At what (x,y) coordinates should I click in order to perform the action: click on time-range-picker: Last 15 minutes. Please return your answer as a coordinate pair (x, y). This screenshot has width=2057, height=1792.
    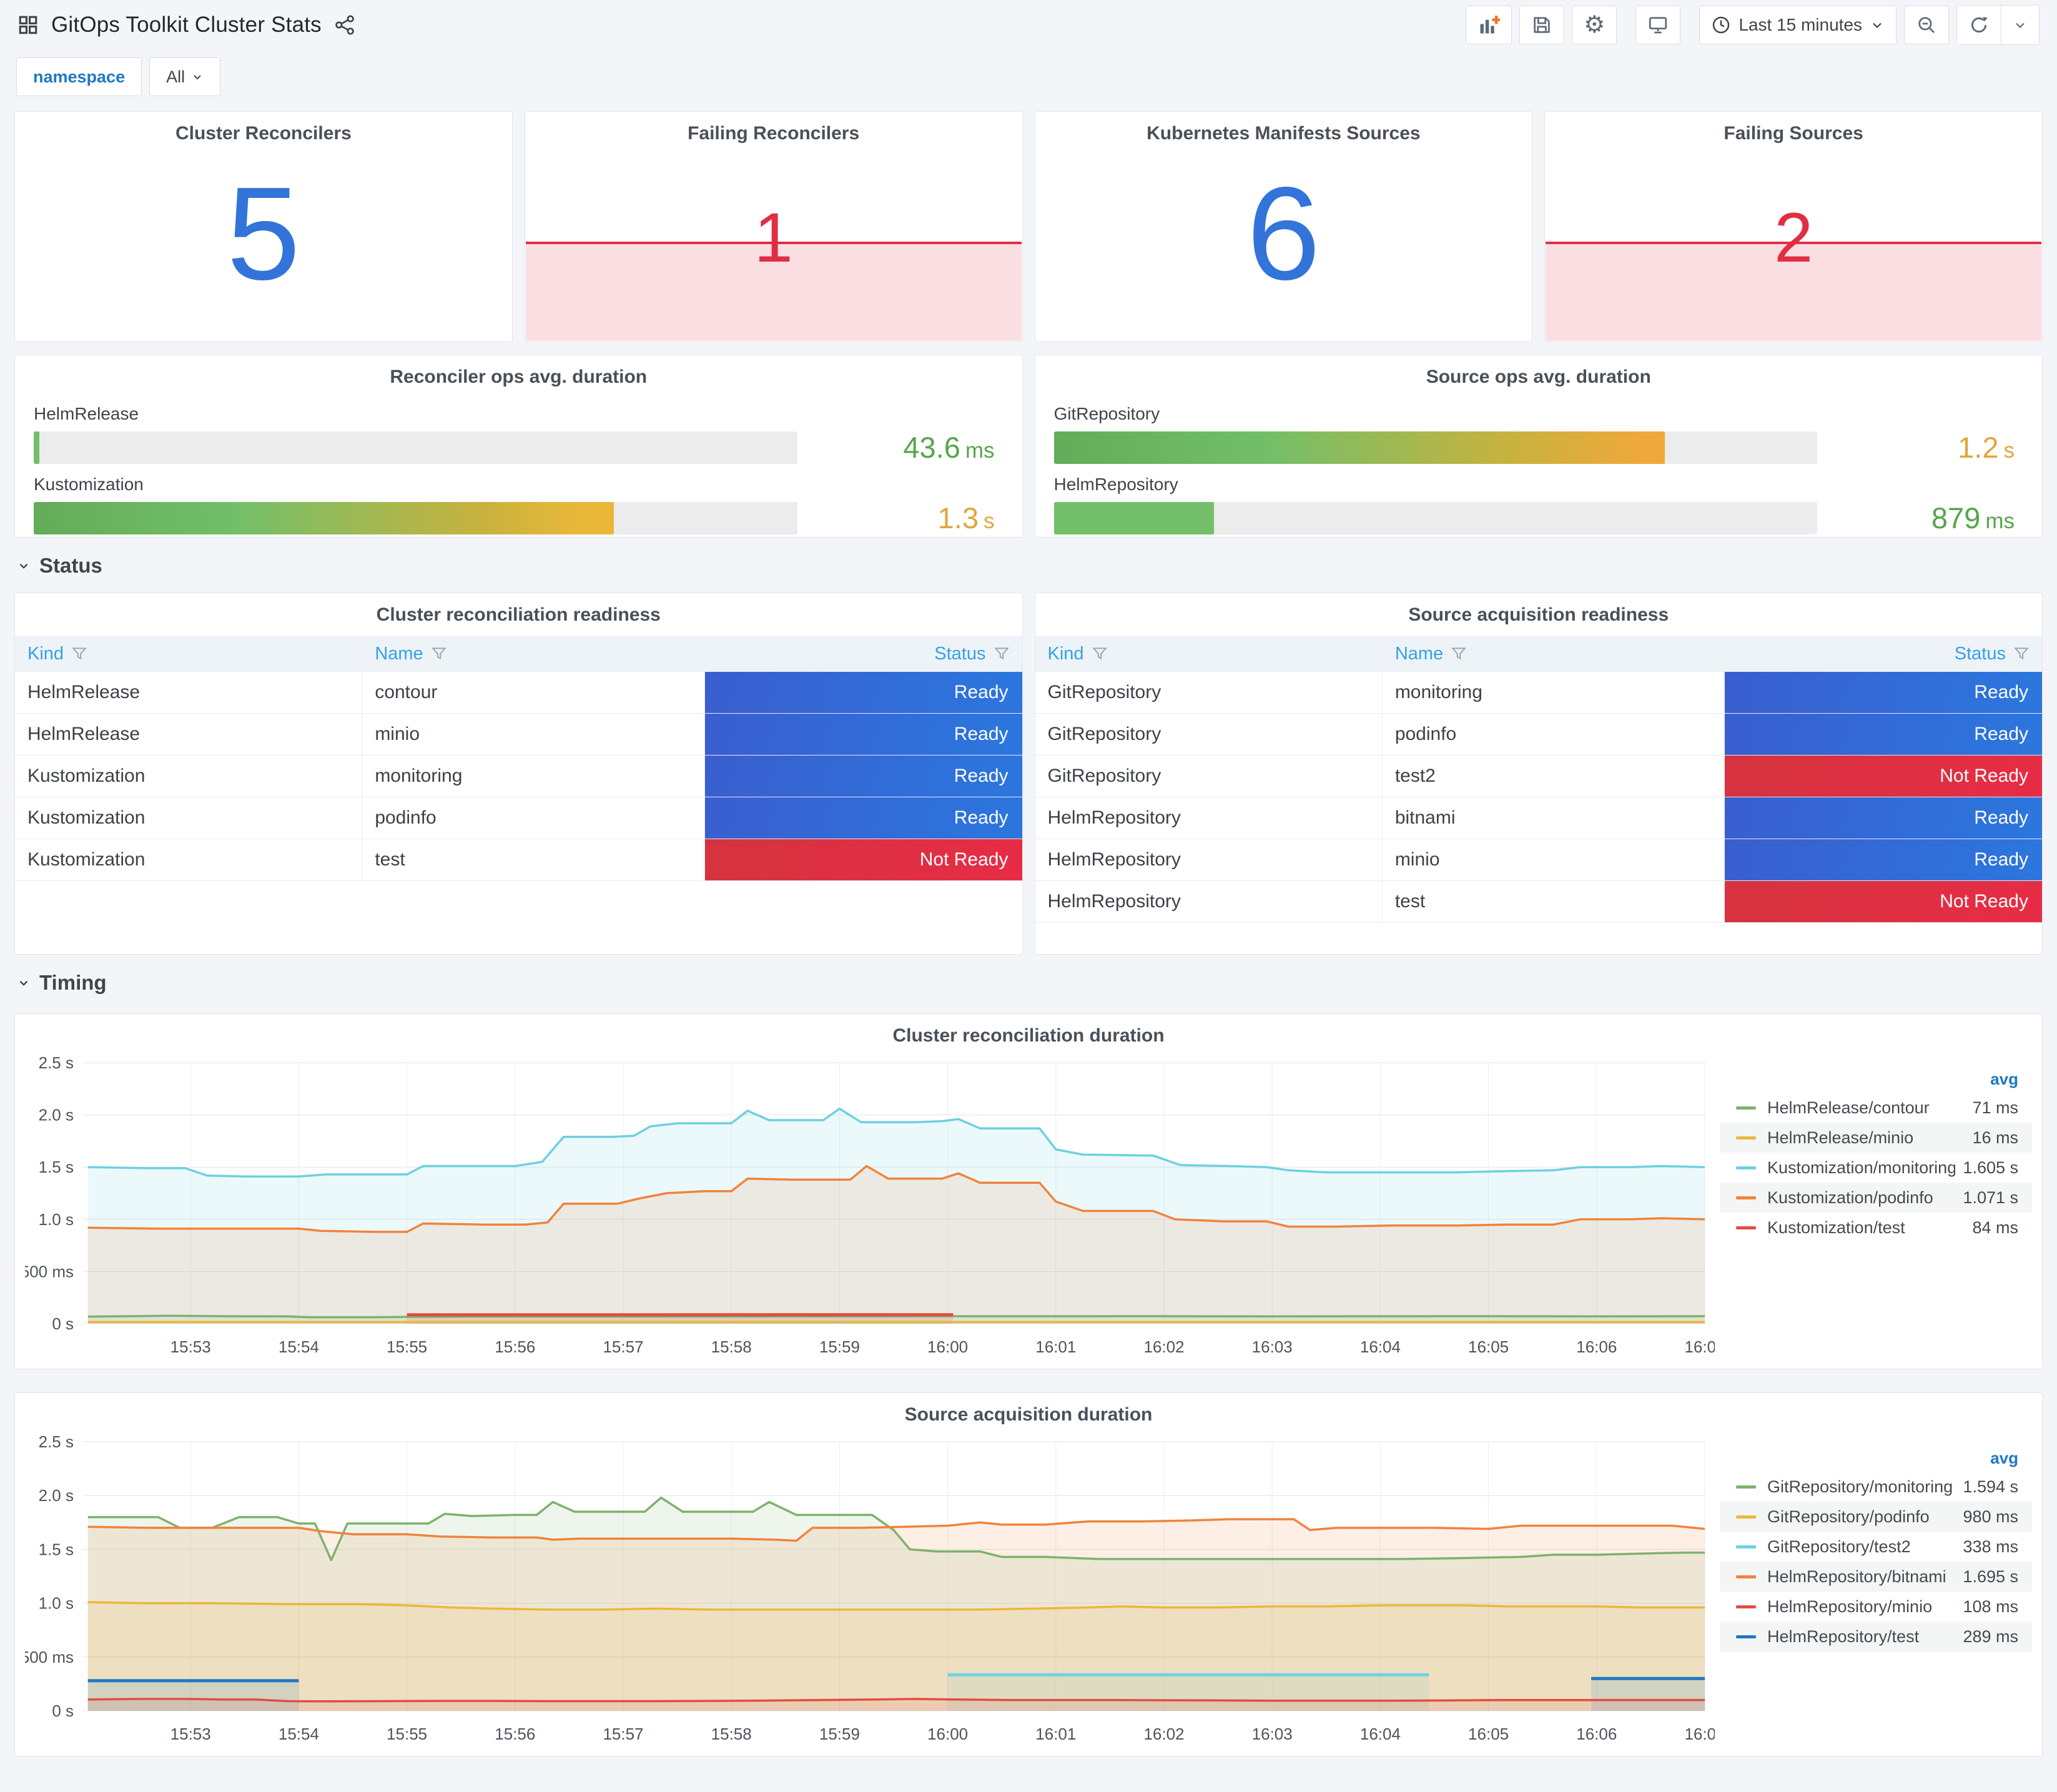
    Looking at the image, I should click on (1798, 25).